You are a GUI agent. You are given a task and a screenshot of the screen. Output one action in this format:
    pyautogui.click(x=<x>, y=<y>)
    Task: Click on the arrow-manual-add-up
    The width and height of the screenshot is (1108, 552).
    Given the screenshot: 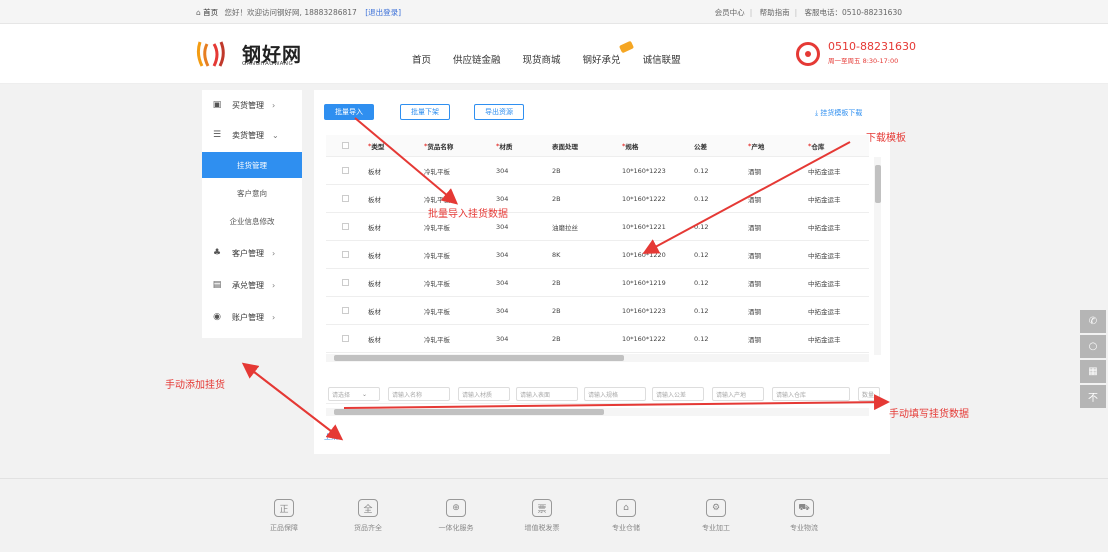 What is the action you would take?
    pyautogui.click(x=291, y=400)
    